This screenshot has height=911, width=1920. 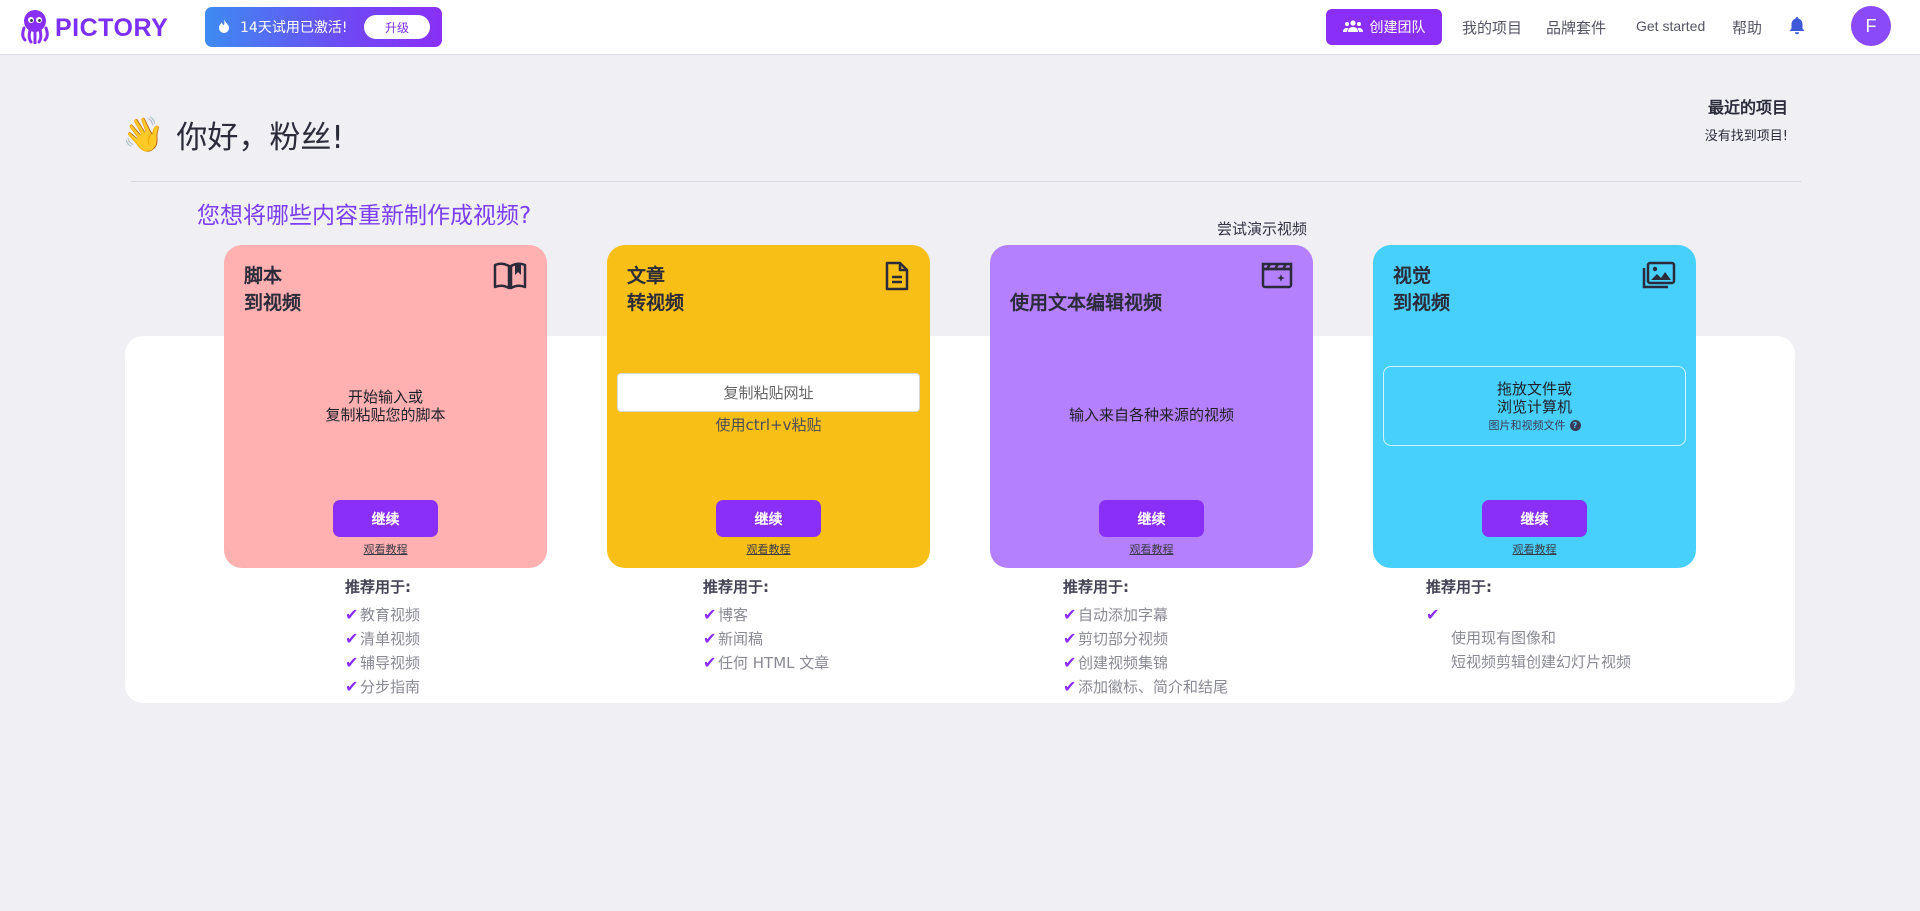 I want to click on create-team-button: 创建团队, so click(x=1384, y=27).